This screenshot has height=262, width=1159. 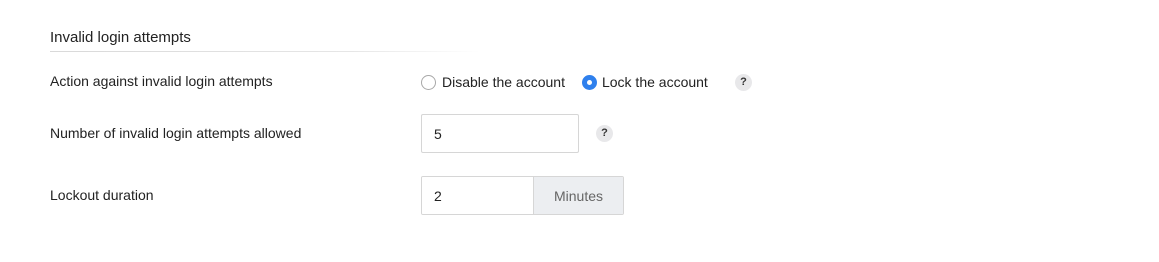 I want to click on lockout-duration-group: Minutes, so click(x=522, y=195).